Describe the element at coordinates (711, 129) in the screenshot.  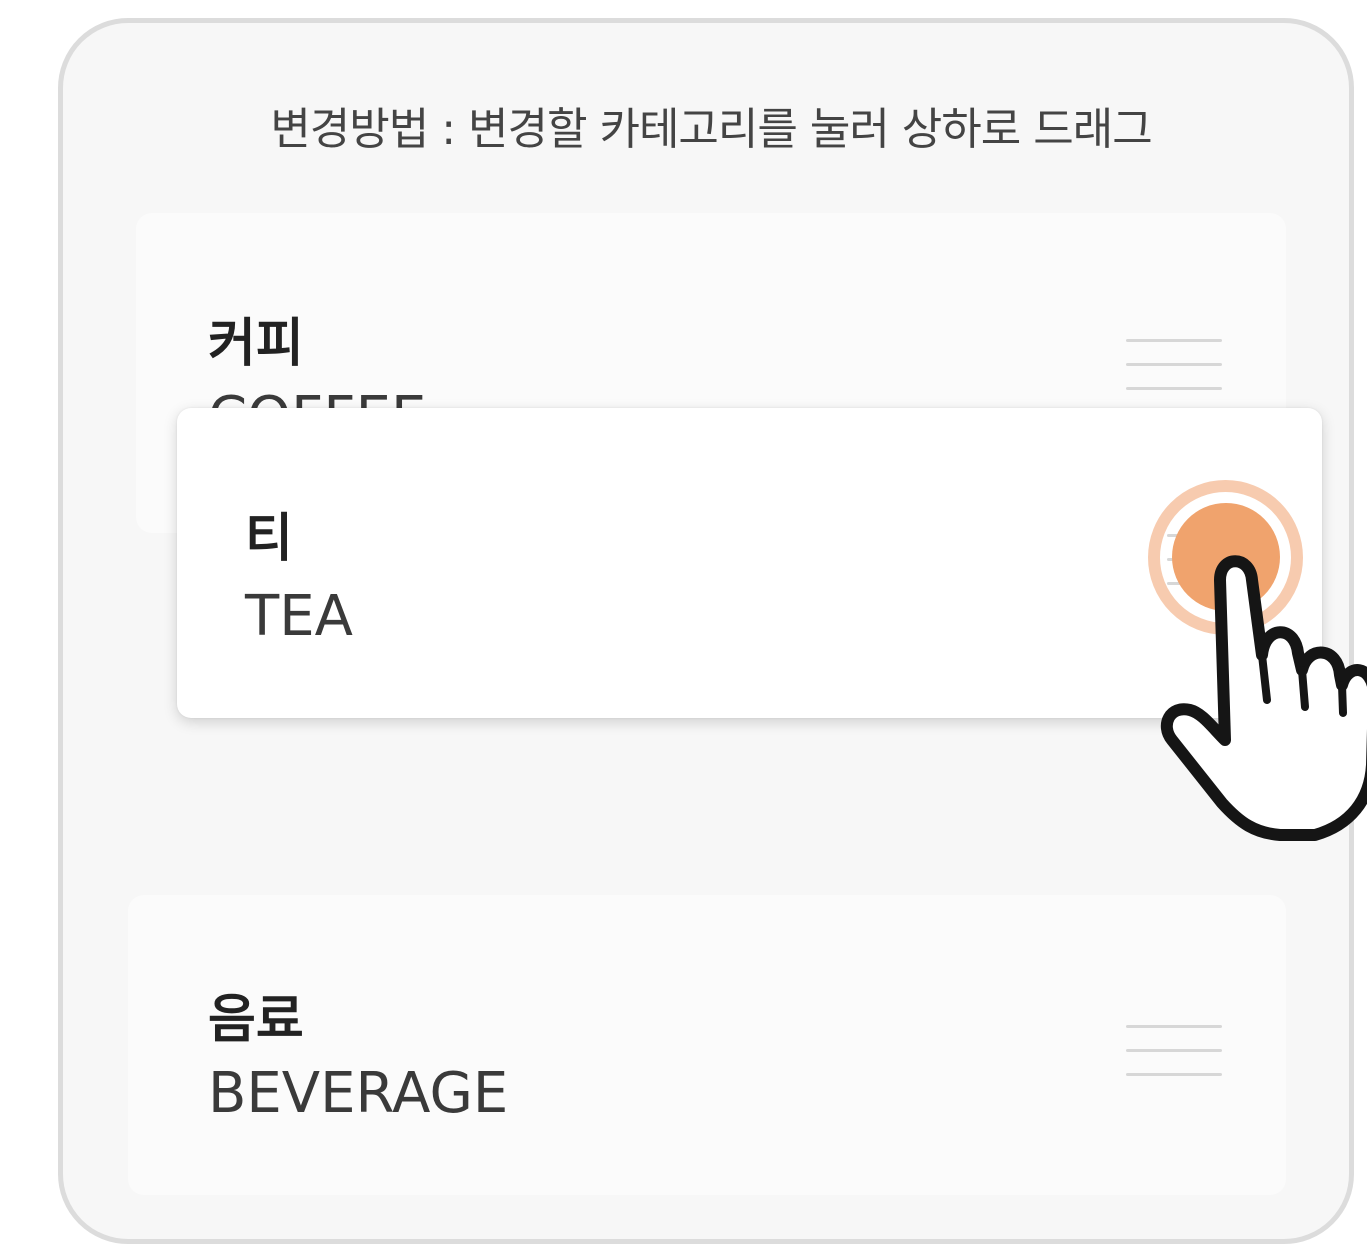
I see `instruction-text: 변경방법 : 변경할 카테고리를 눌러 상하로 드래그` at that location.